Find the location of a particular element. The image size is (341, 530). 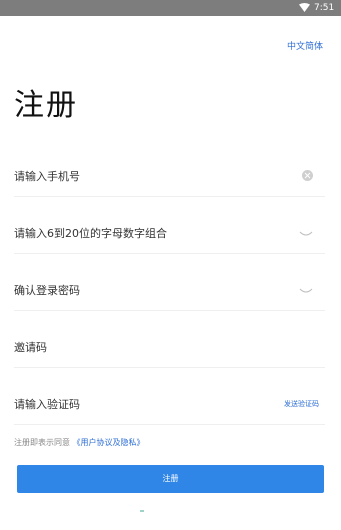

status-bar: 7:51 is located at coordinates (170, 8).